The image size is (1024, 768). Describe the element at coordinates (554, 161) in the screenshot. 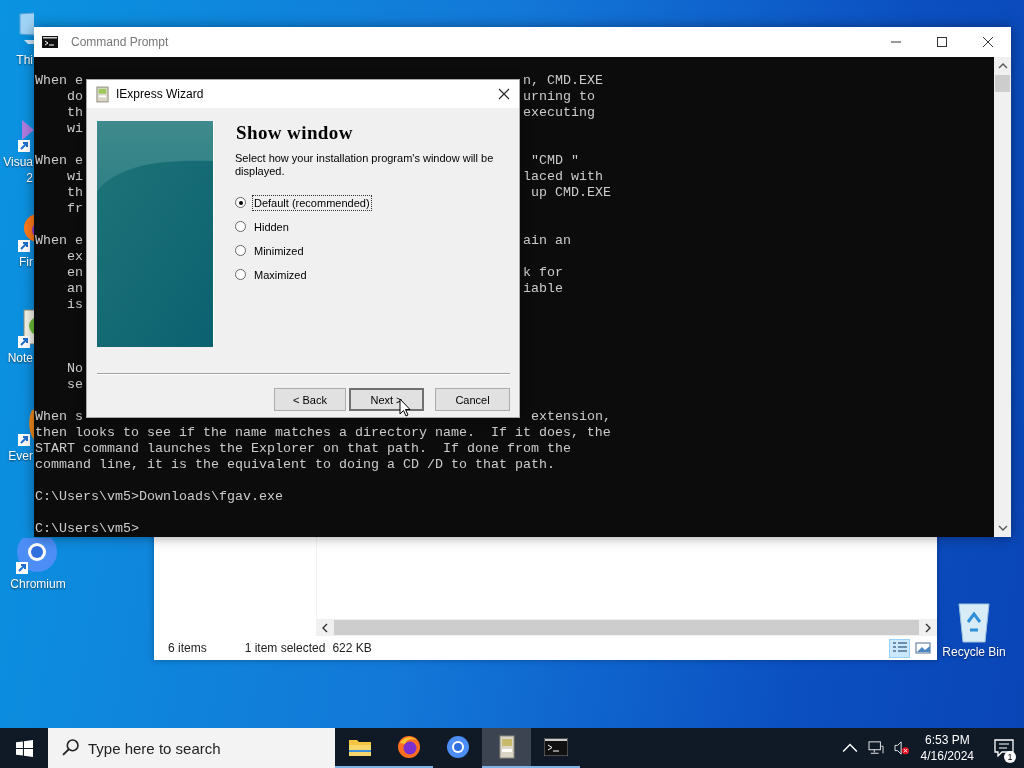

I see `console-text: "CMD "` at that location.